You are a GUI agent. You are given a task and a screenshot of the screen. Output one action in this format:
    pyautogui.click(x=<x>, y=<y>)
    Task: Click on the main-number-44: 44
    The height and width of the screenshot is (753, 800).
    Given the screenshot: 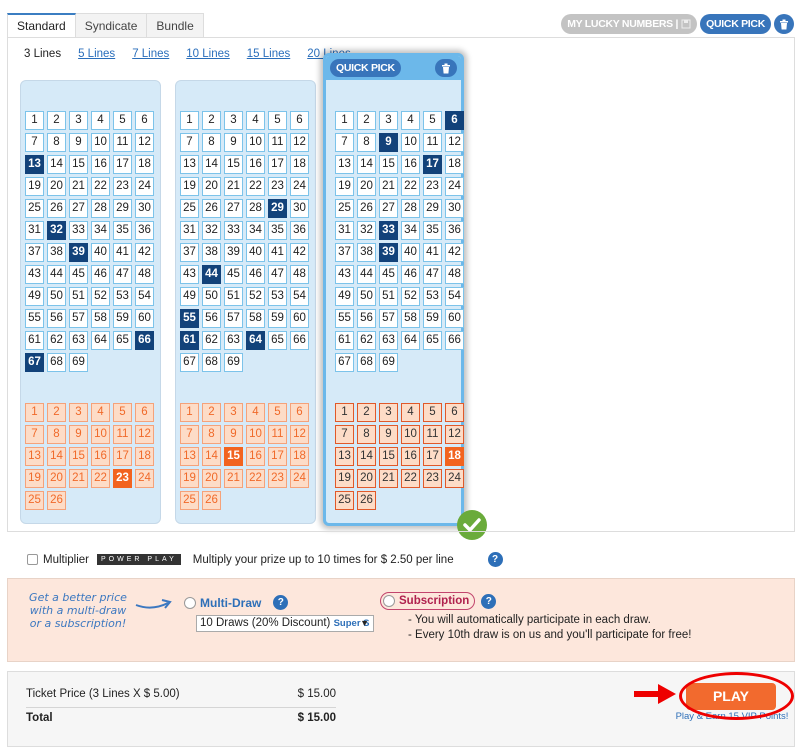 What is the action you would take?
    pyautogui.click(x=366, y=274)
    